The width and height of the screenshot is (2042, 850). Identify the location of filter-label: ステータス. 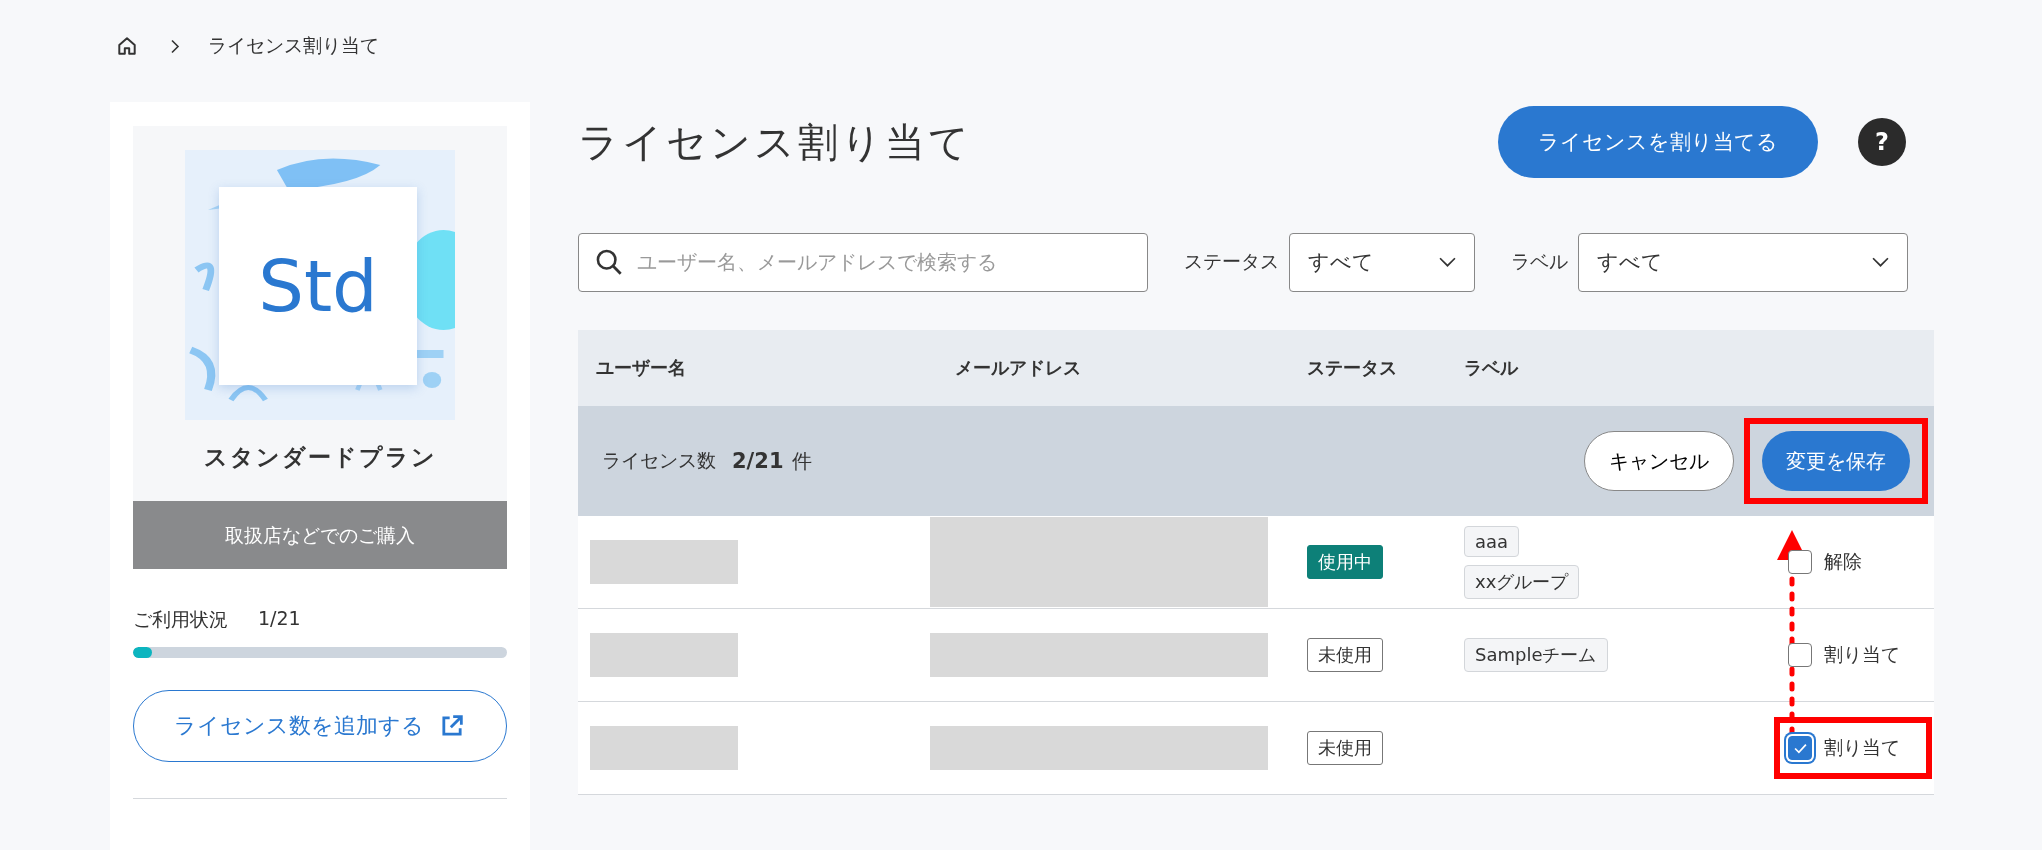
(1231, 261).